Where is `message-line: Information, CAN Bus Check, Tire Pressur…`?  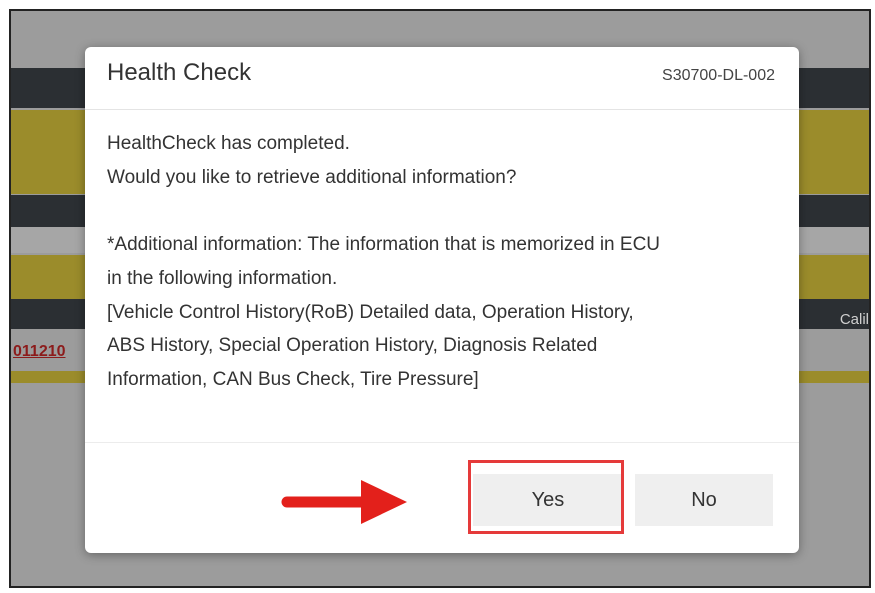
message-line: Information, CAN Bus Check, Tire Pressur… is located at coordinates (293, 379).